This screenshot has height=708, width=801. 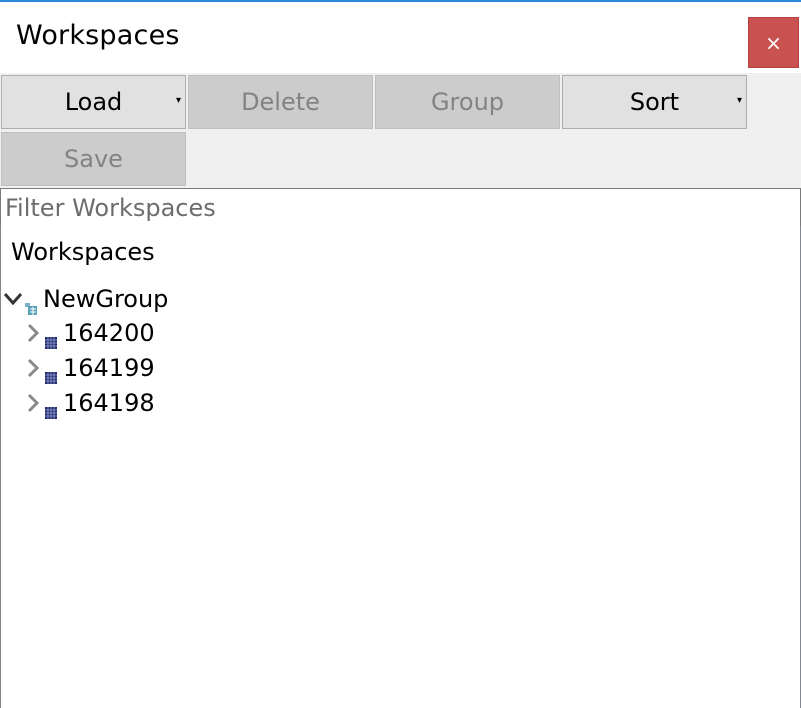 I want to click on tree-item-label: 164200, so click(x=109, y=333).